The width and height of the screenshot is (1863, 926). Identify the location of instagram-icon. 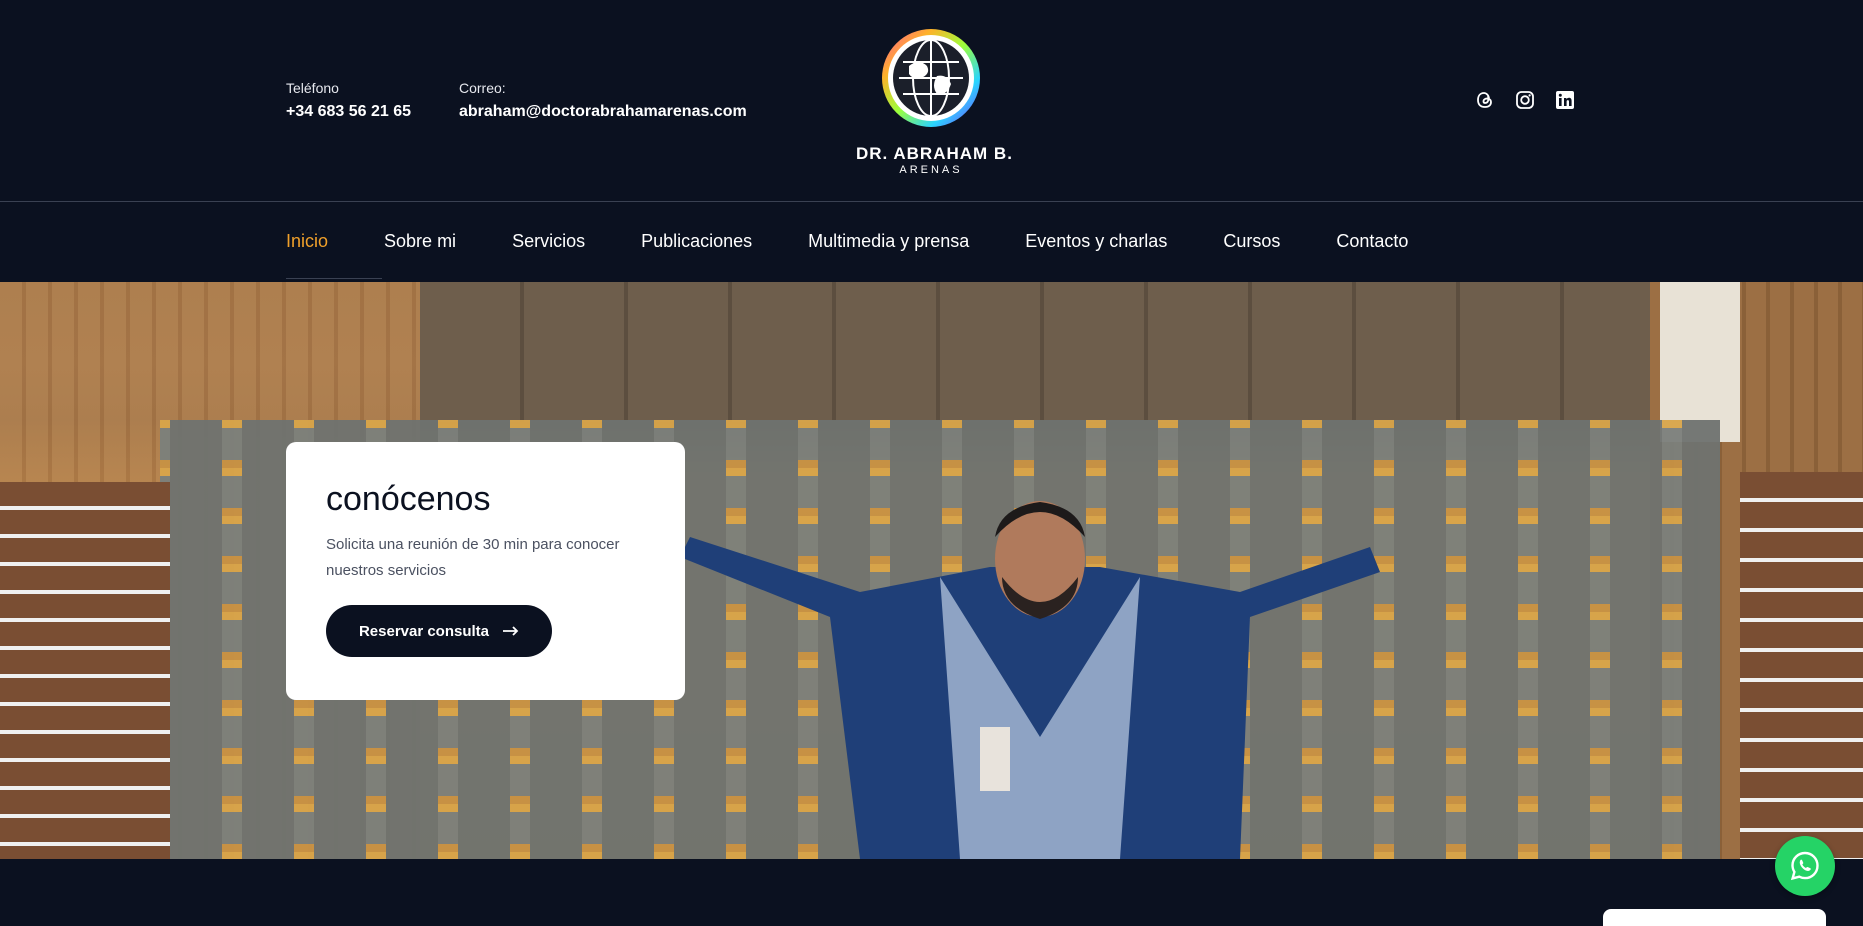
(1525, 100).